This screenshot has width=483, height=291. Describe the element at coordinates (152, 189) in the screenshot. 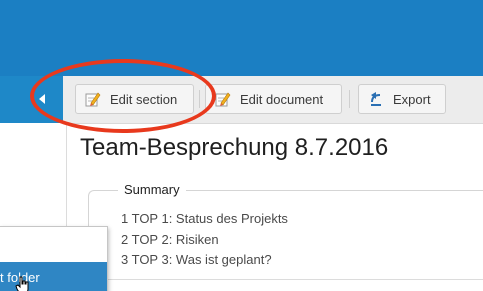

I see `summary-heading: Summary` at that location.